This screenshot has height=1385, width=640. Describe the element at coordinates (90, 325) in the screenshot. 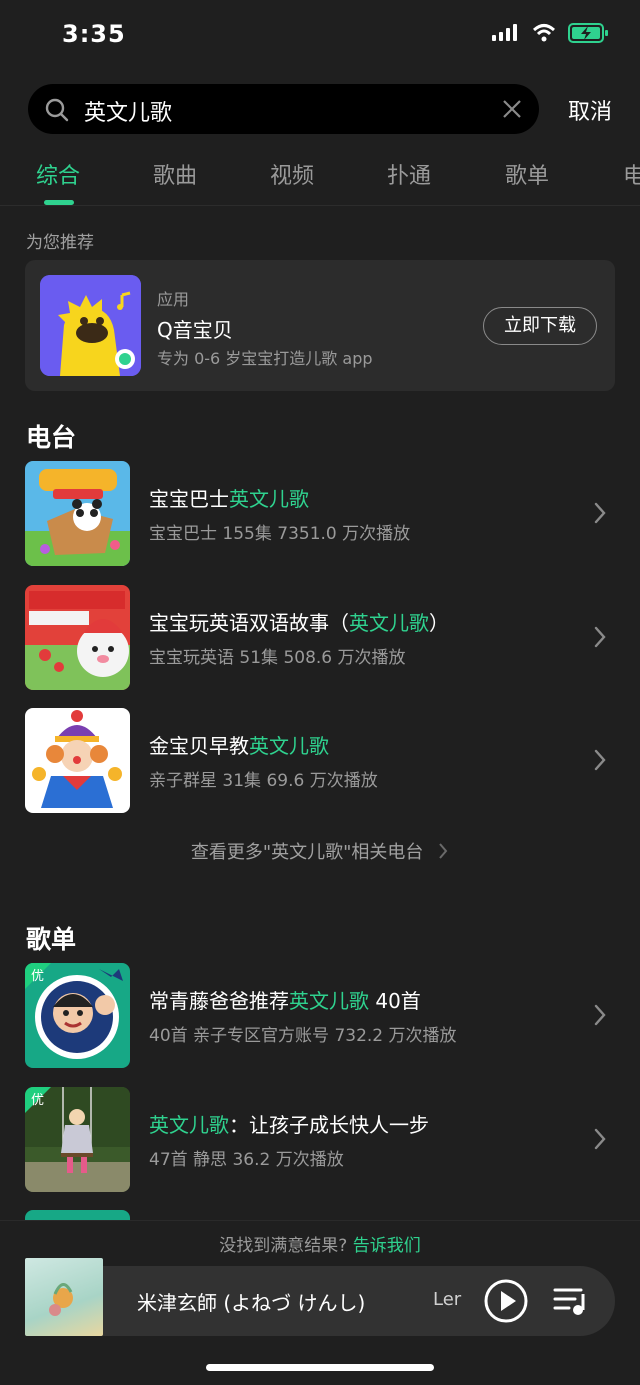

I see `app-icon` at that location.